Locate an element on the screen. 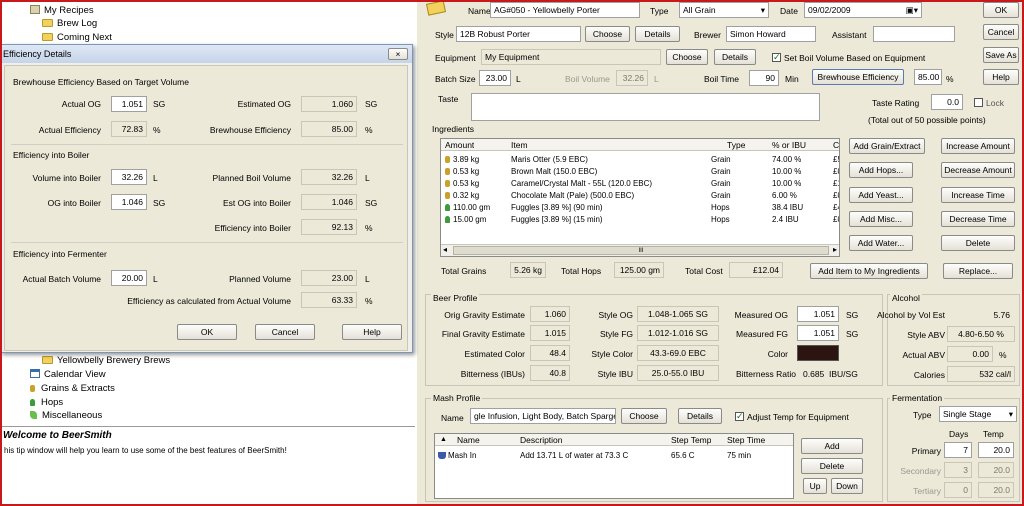 The width and height of the screenshot is (1024, 506). batch-size-input: 23.00 is located at coordinates (495, 78).